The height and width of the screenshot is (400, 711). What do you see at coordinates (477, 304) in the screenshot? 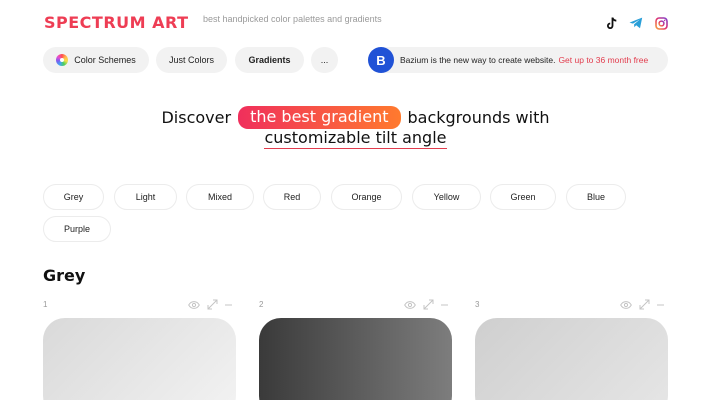
I see `card-number: 3` at bounding box center [477, 304].